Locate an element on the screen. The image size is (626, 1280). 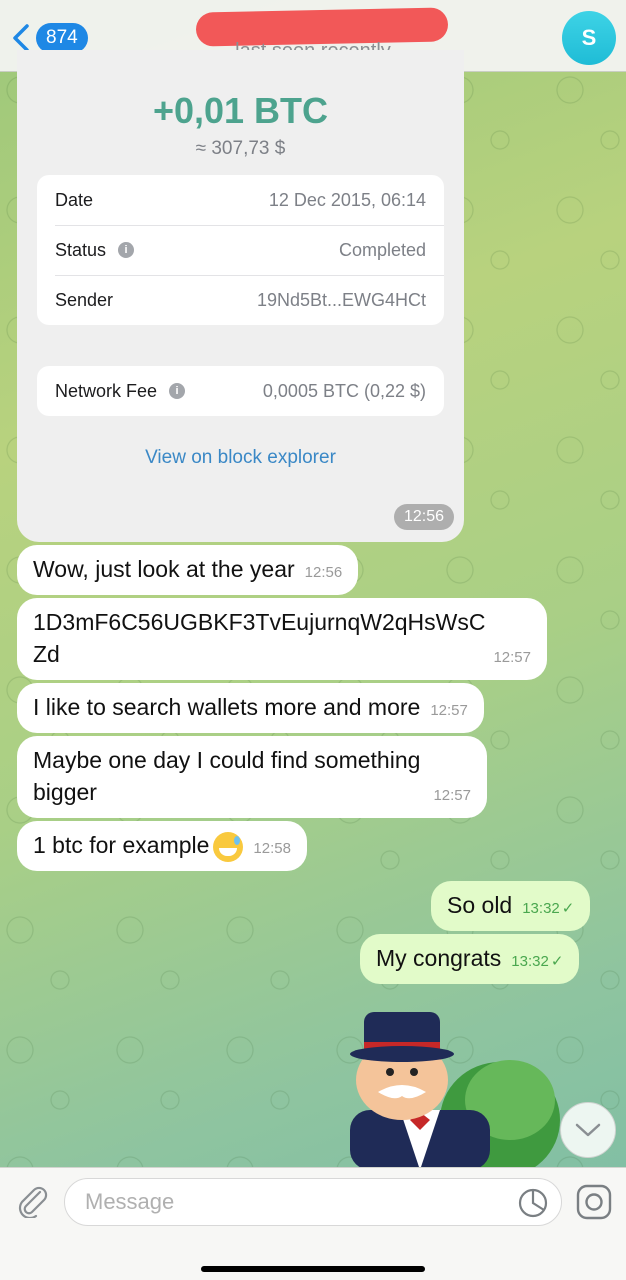
detail-value: 0,0005 BTC (0,22 $) is located at coordinates (344, 390).